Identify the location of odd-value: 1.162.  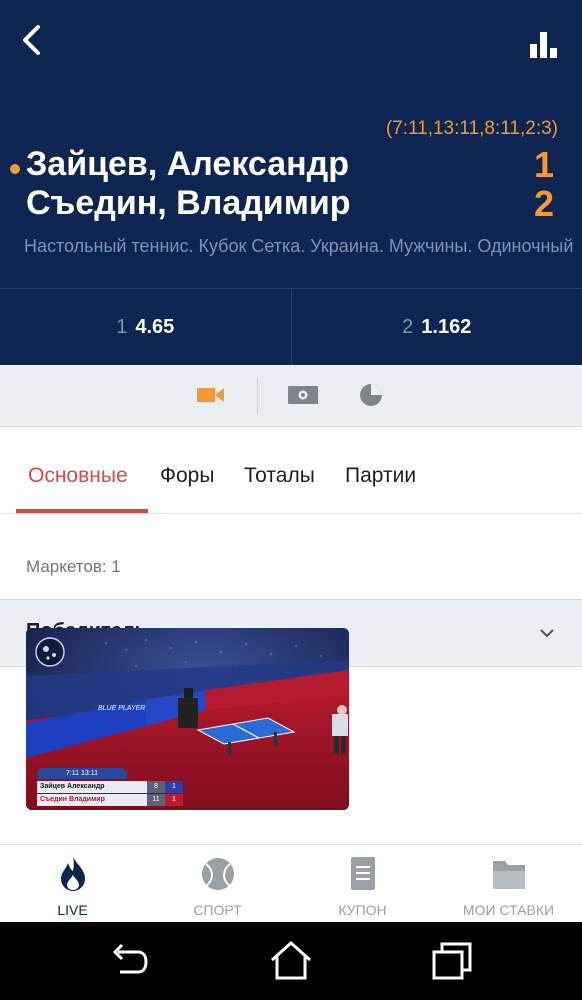
(446, 326).